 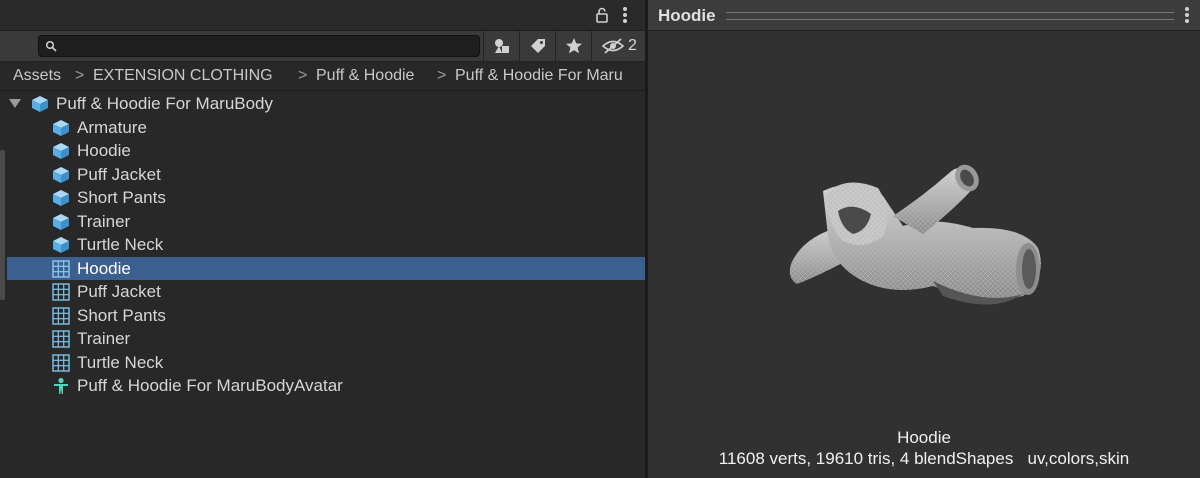 I want to click on star-icon, so click(x=574, y=46).